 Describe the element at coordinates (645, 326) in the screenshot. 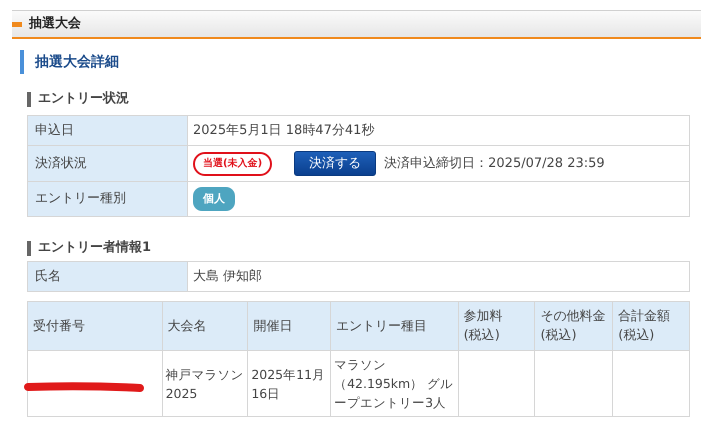

I see `column-header: 合計金額(税込)` at that location.